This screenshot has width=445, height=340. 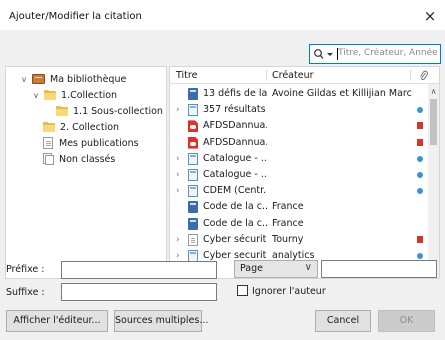 What do you see at coordinates (139, 292) in the screenshot?
I see `suffix-input` at bounding box center [139, 292].